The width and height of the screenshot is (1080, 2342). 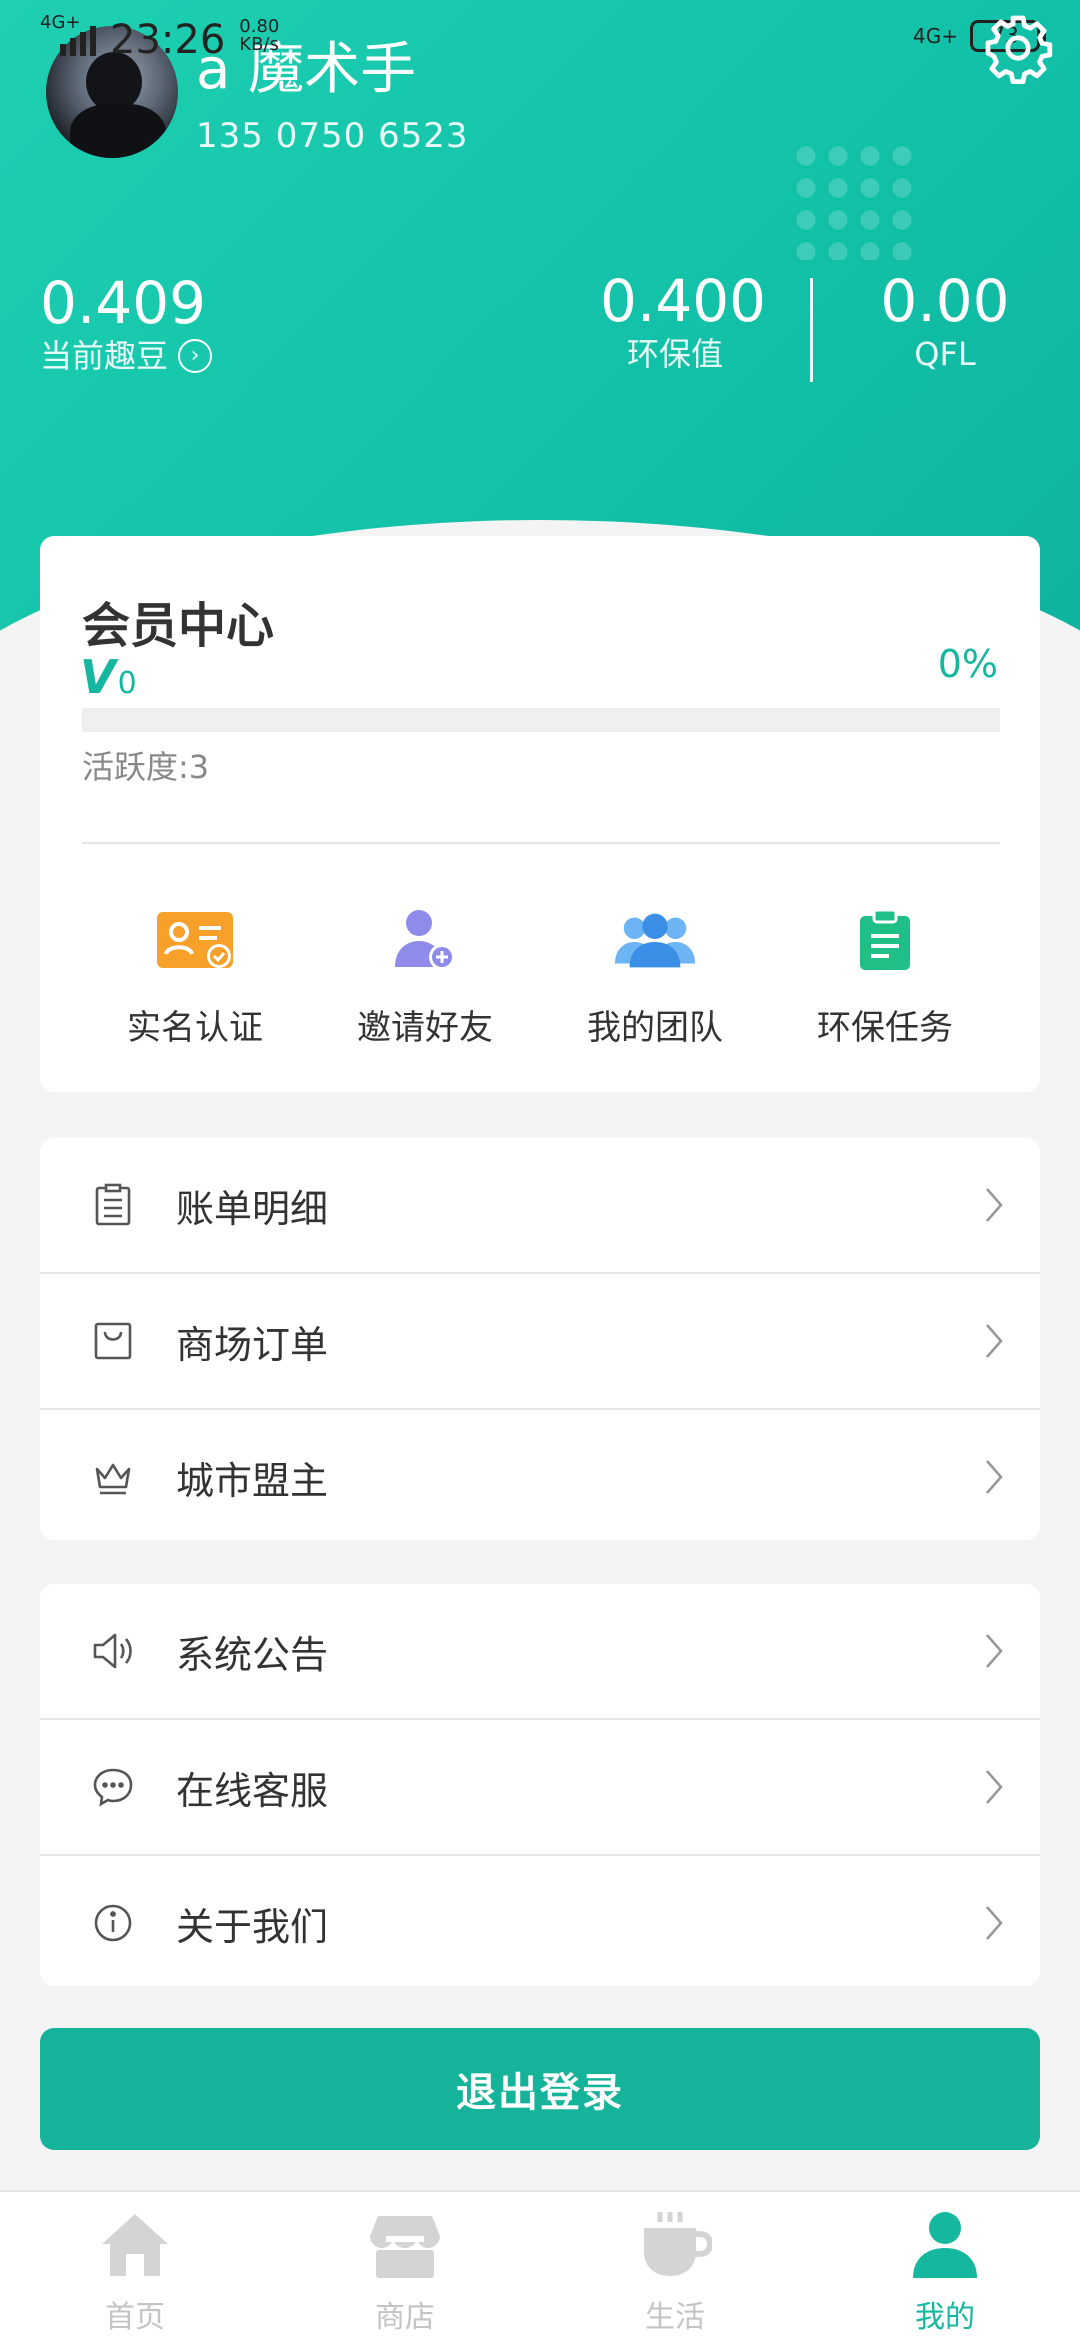 I want to click on invite-friends-button: 邀请好友, so click(x=425, y=977).